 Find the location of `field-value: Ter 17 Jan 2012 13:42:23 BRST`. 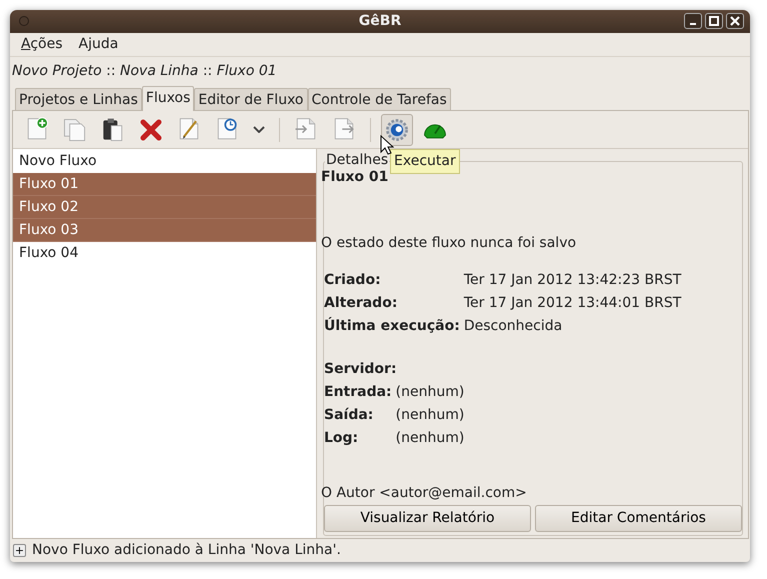

field-value: Ter 17 Jan 2012 13:42:23 BRST is located at coordinates (573, 280).